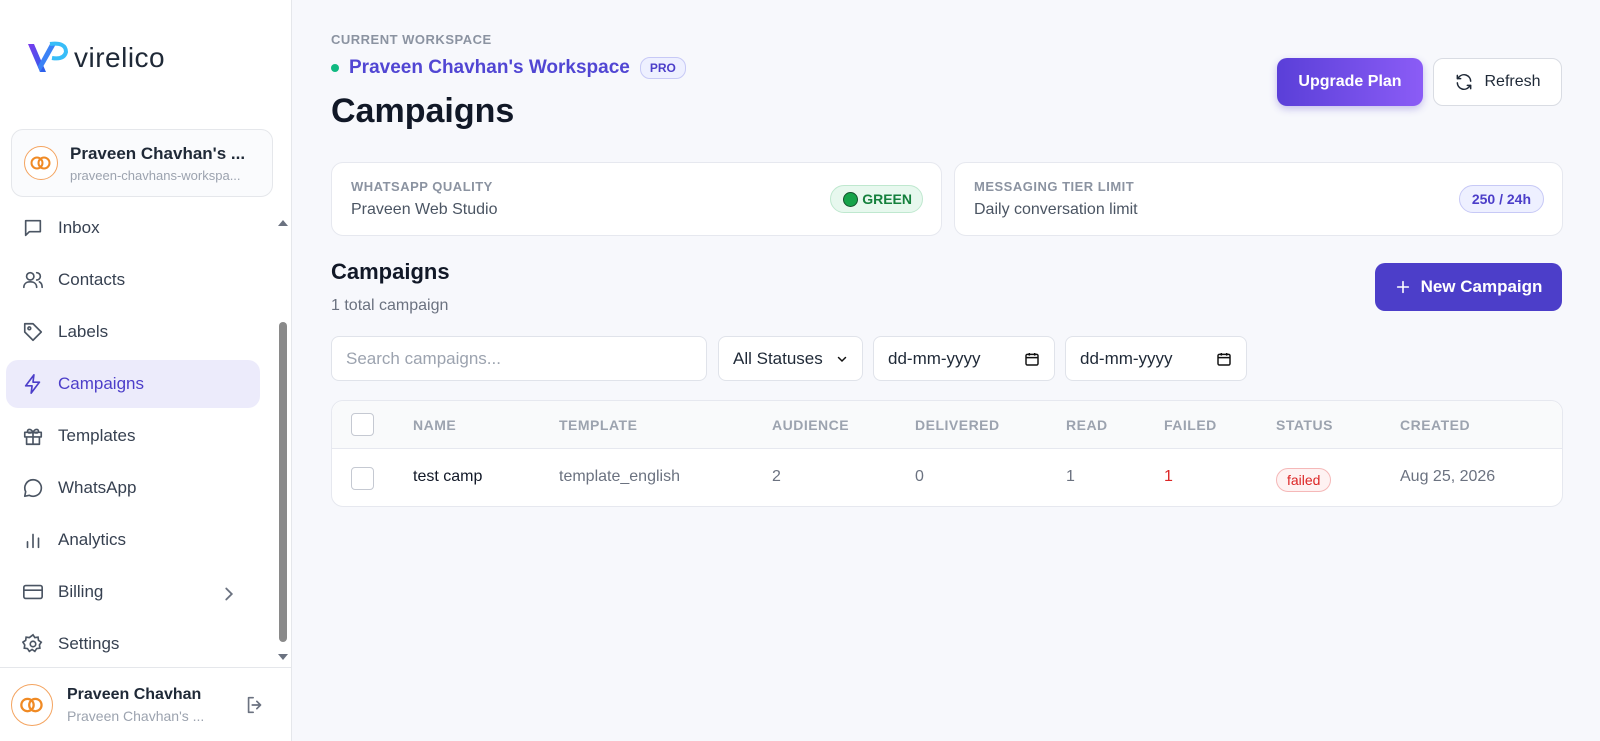 The height and width of the screenshot is (741, 1600). Describe the element at coordinates (255, 705) in the screenshot. I see `logout-icon` at that location.